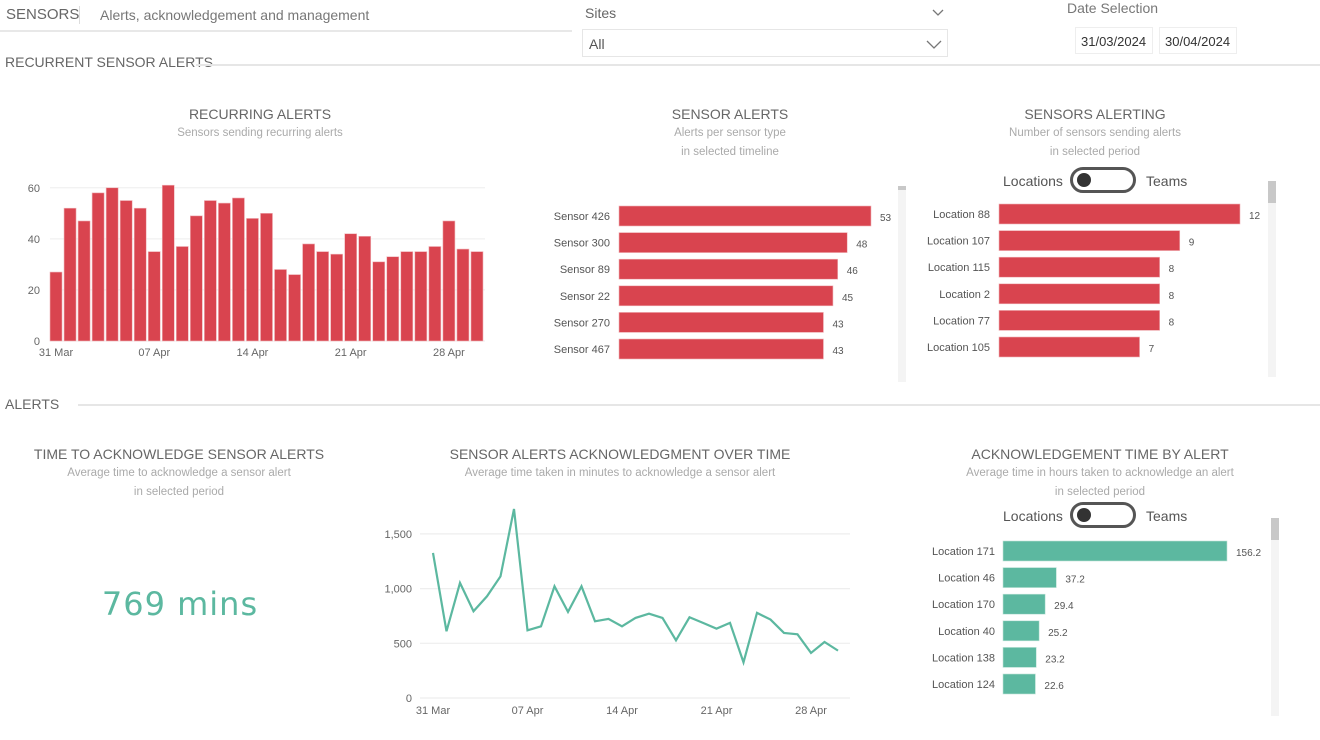 The height and width of the screenshot is (740, 1320). Describe the element at coordinates (1192, 243) in the screenshot. I see `data-label: 9` at that location.